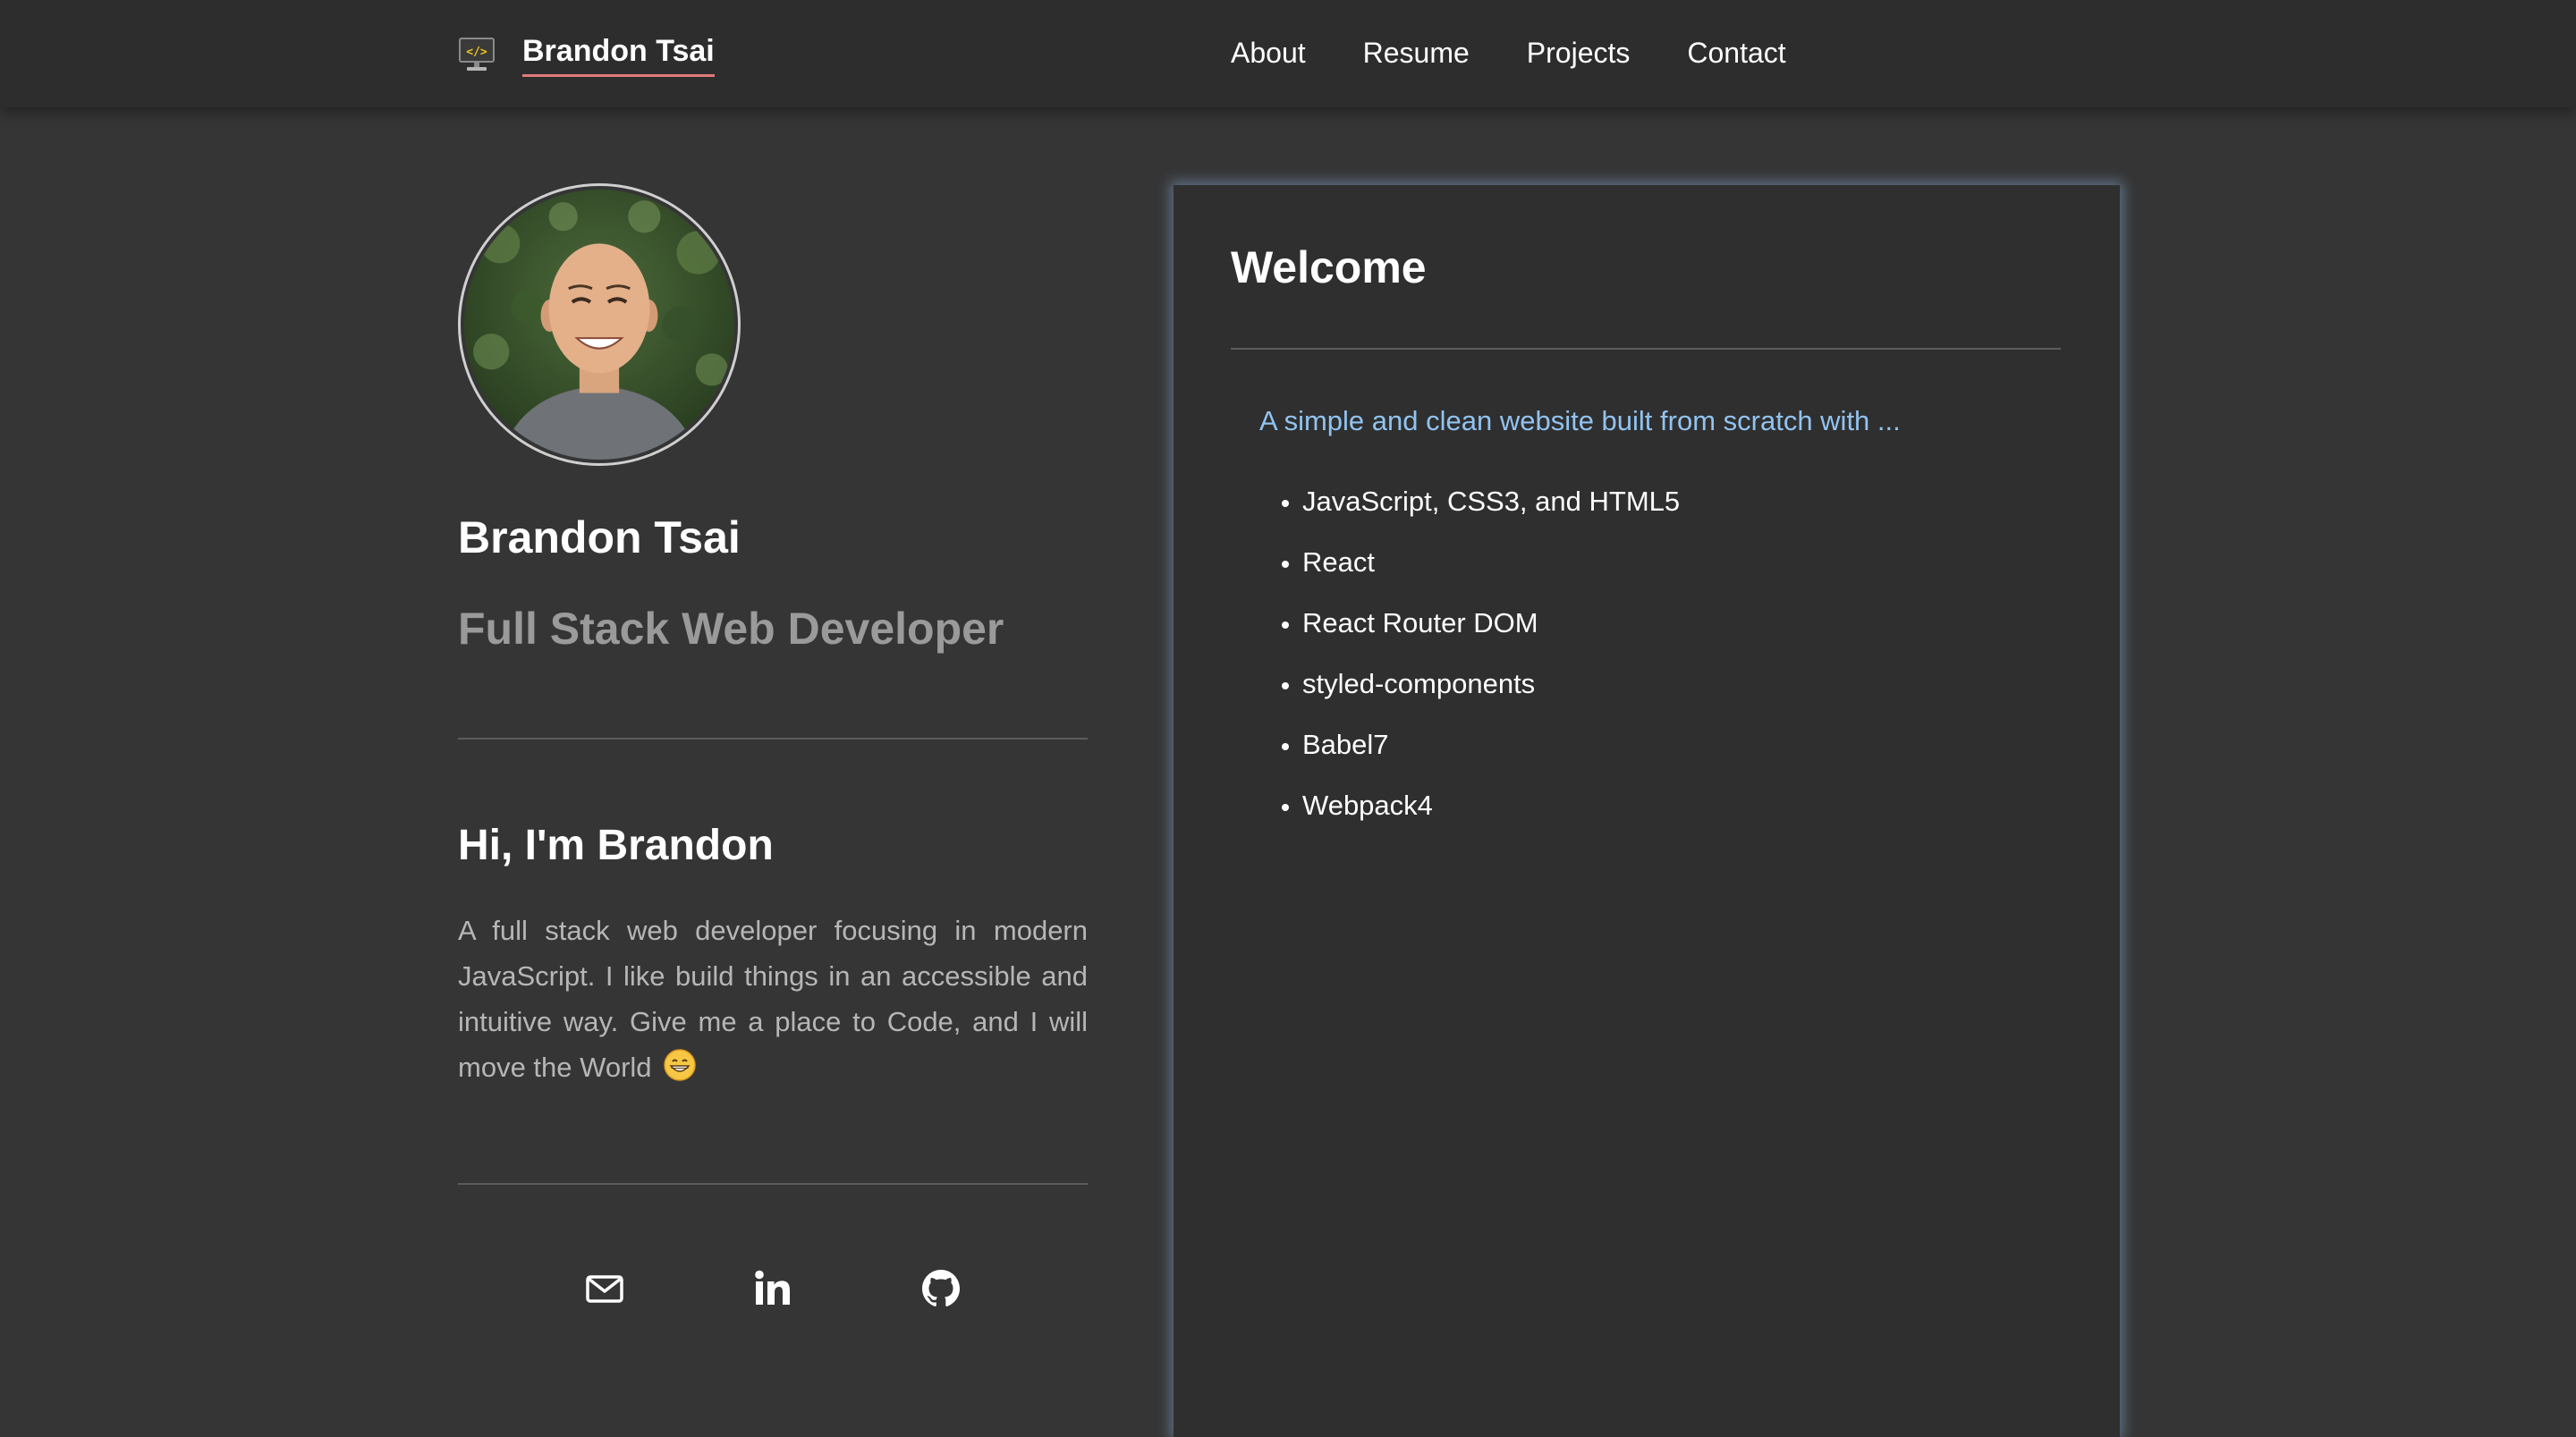  What do you see at coordinates (599, 537) in the screenshot?
I see `profile-name: Brandon Tsai` at bounding box center [599, 537].